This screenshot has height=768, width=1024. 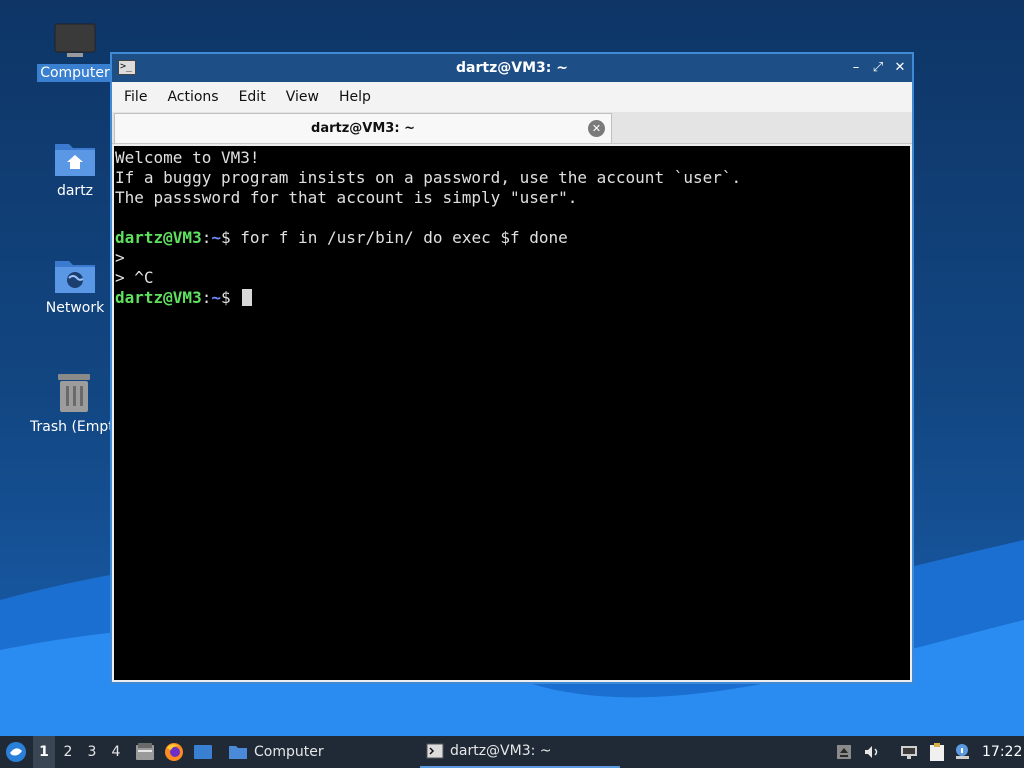 I want to click on continuation-line: >, so click(x=120, y=257).